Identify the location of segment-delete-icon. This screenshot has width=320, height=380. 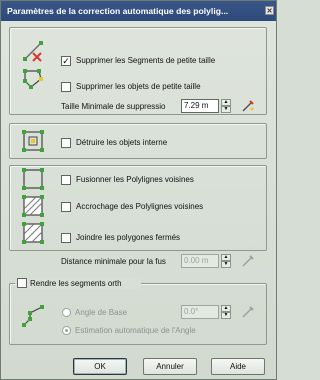
(33, 51).